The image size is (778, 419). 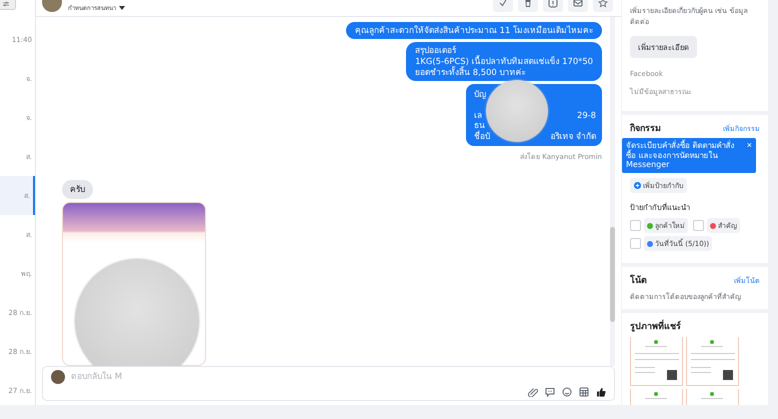 I want to click on message-text: 29-8, so click(x=586, y=115).